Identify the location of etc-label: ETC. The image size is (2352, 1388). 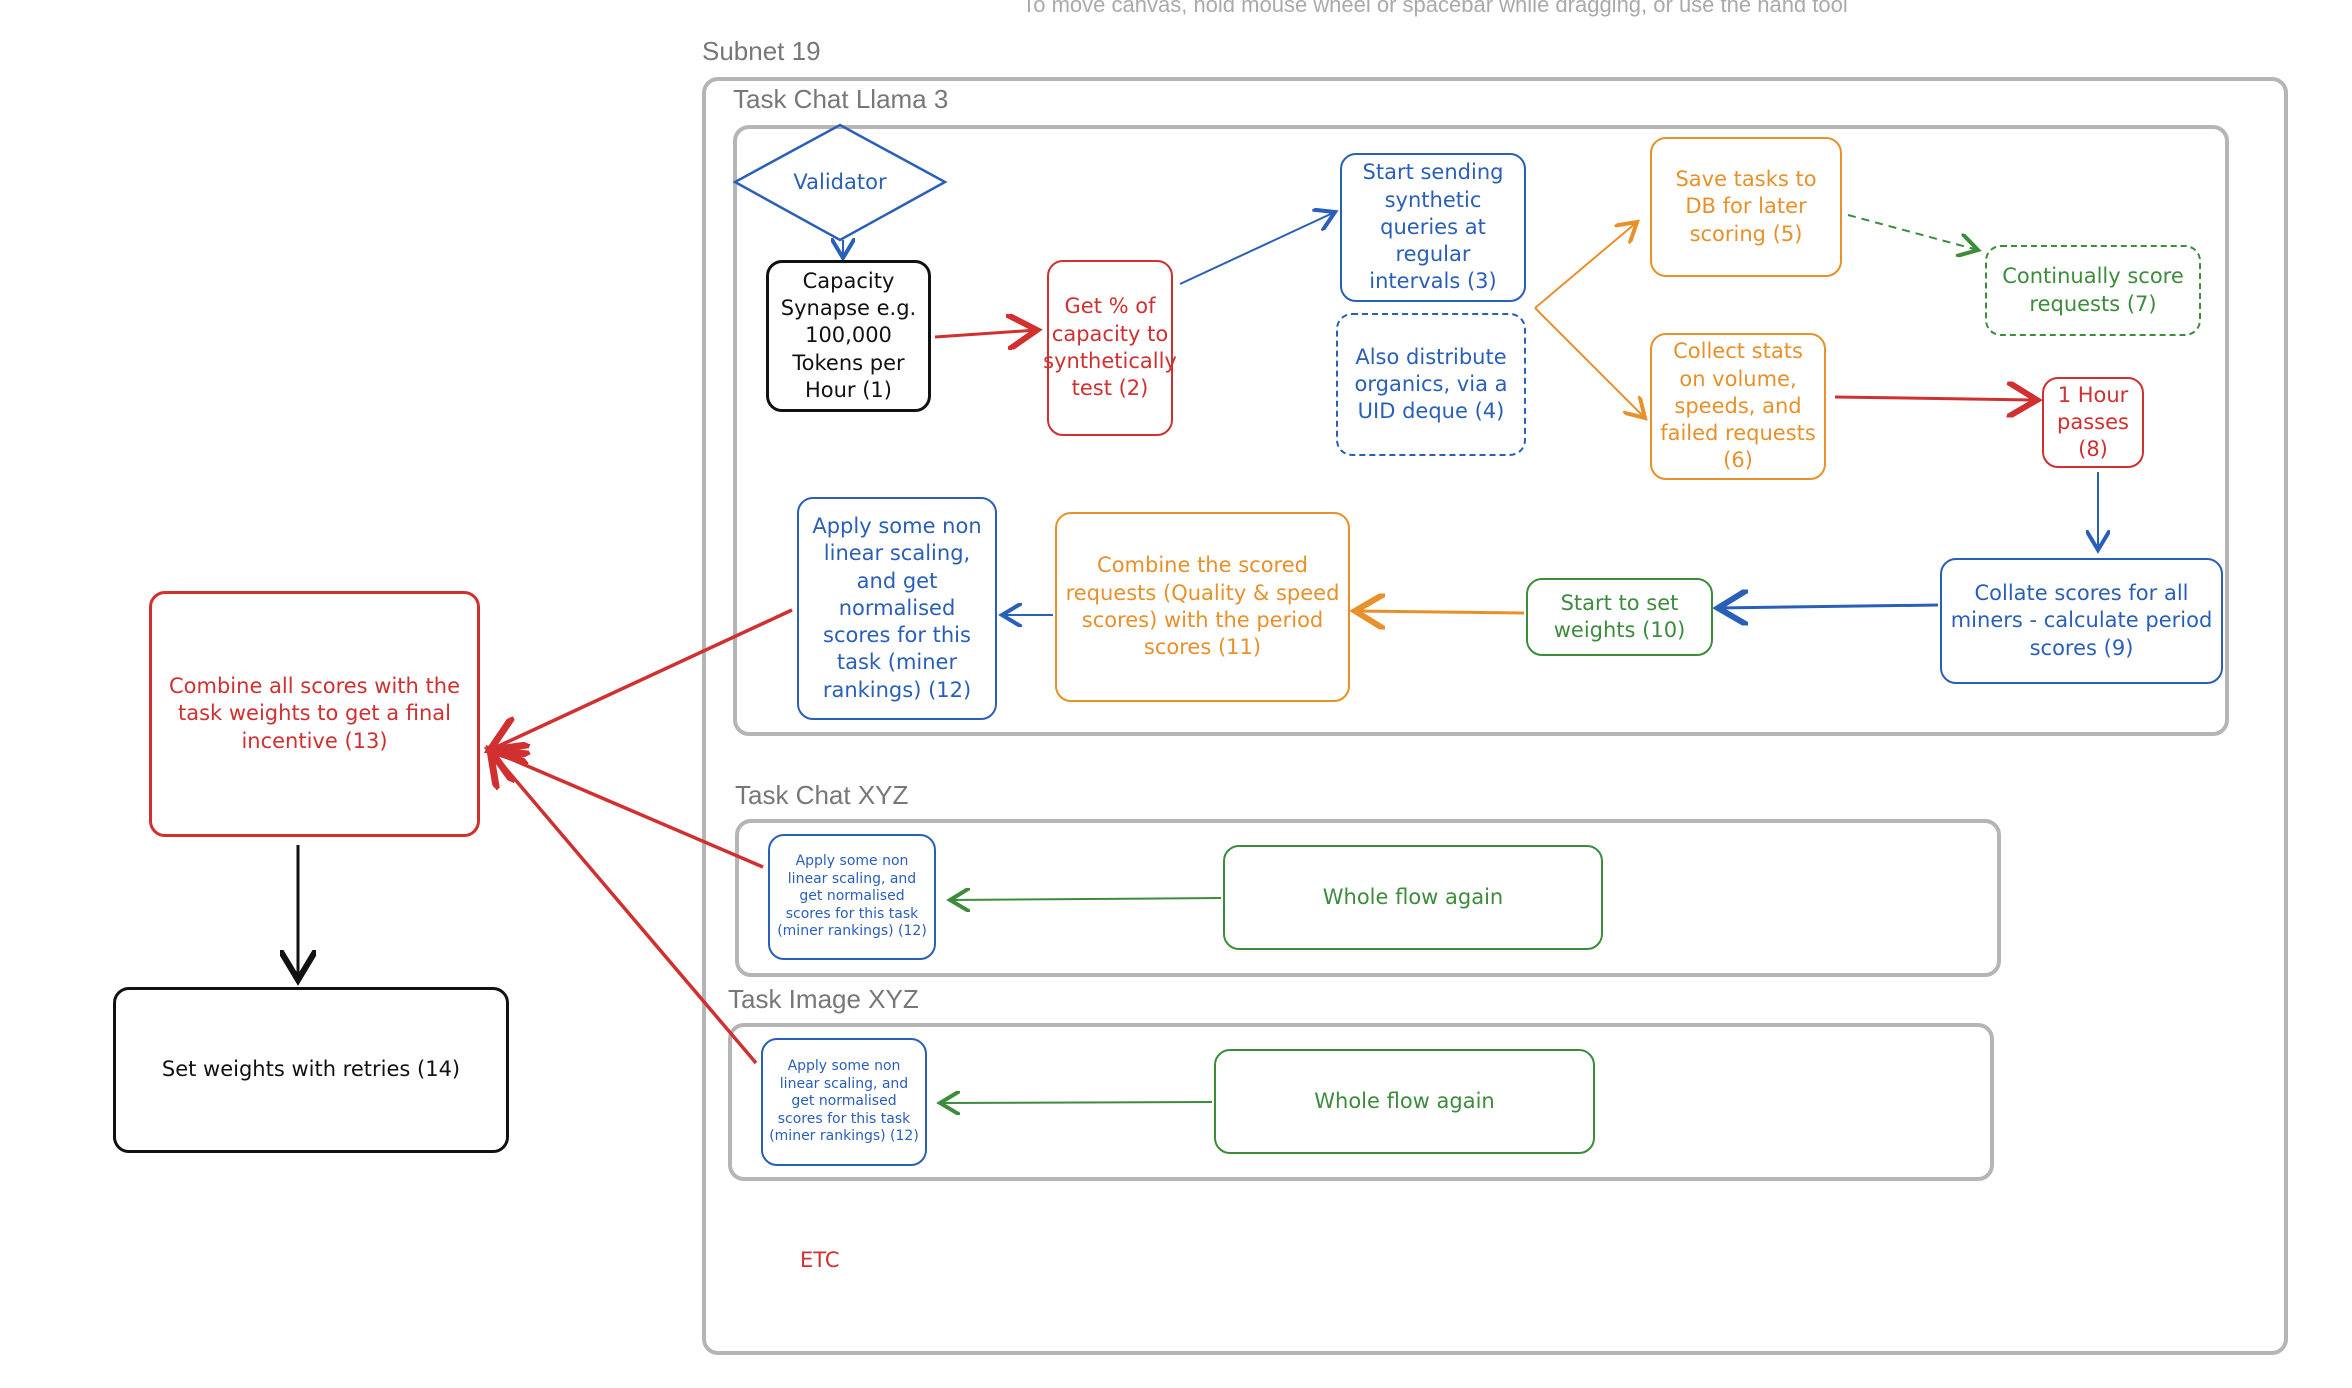
(820, 1260).